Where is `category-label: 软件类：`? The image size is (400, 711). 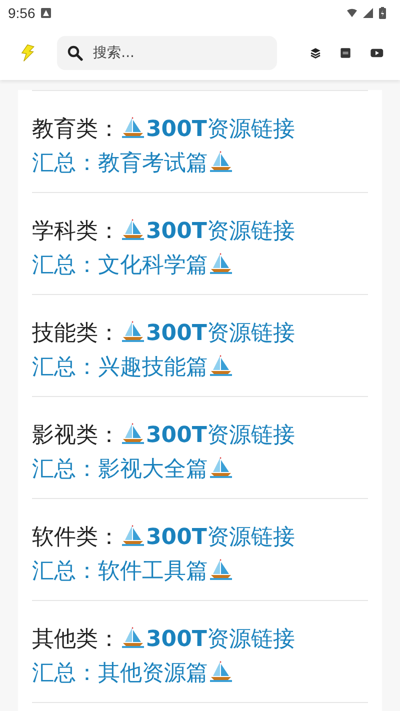
category-label: 软件类： is located at coordinates (76, 537).